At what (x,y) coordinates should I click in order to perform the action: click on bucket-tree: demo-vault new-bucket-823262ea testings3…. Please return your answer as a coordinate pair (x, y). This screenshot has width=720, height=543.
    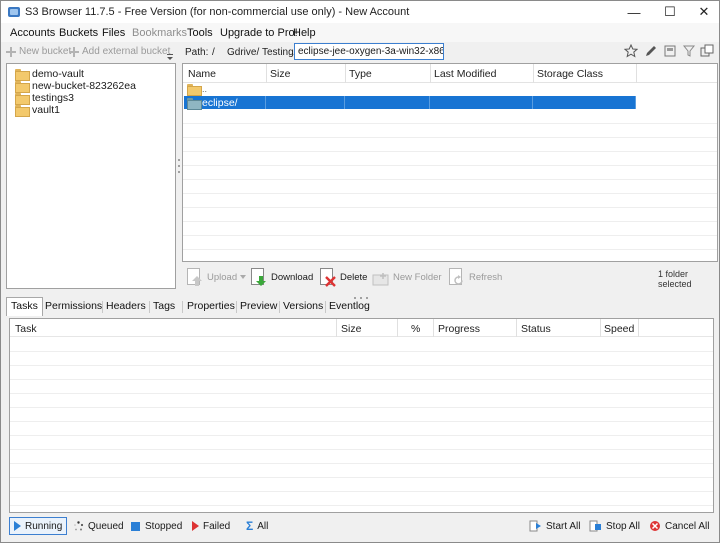
    Looking at the image, I should click on (91, 176).